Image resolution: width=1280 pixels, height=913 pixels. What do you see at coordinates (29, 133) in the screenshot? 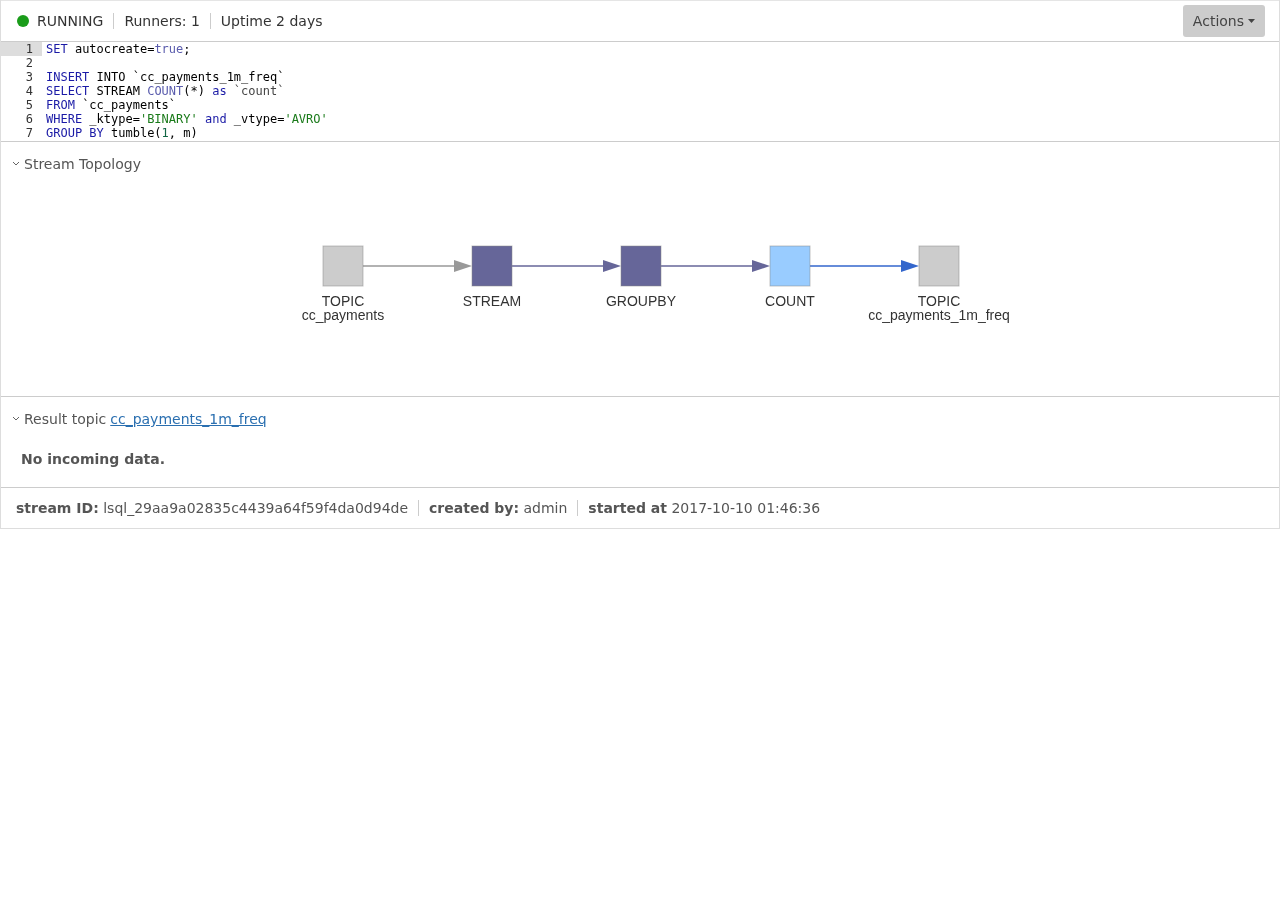
I see `line-number: 7` at bounding box center [29, 133].